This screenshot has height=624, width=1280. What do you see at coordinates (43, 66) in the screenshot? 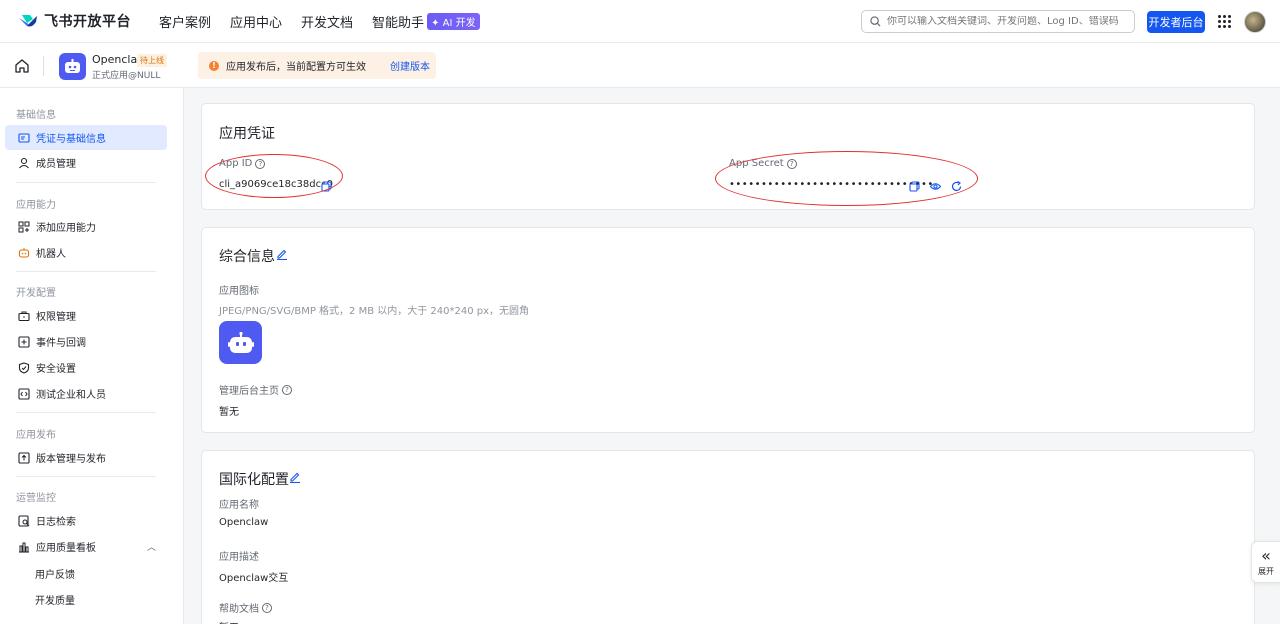
I see `header-divider` at bounding box center [43, 66].